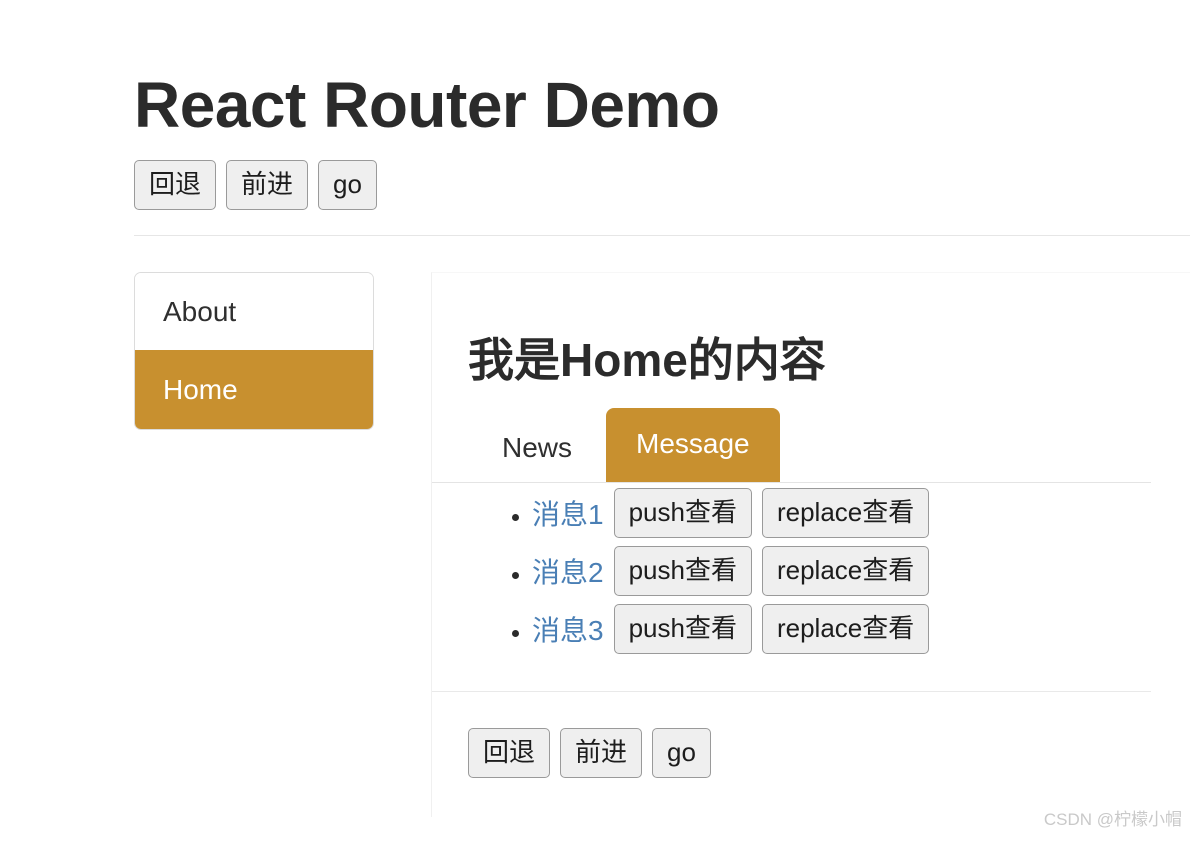  Describe the element at coordinates (175, 184) in the screenshot. I see `top-back-button: 回退` at that location.